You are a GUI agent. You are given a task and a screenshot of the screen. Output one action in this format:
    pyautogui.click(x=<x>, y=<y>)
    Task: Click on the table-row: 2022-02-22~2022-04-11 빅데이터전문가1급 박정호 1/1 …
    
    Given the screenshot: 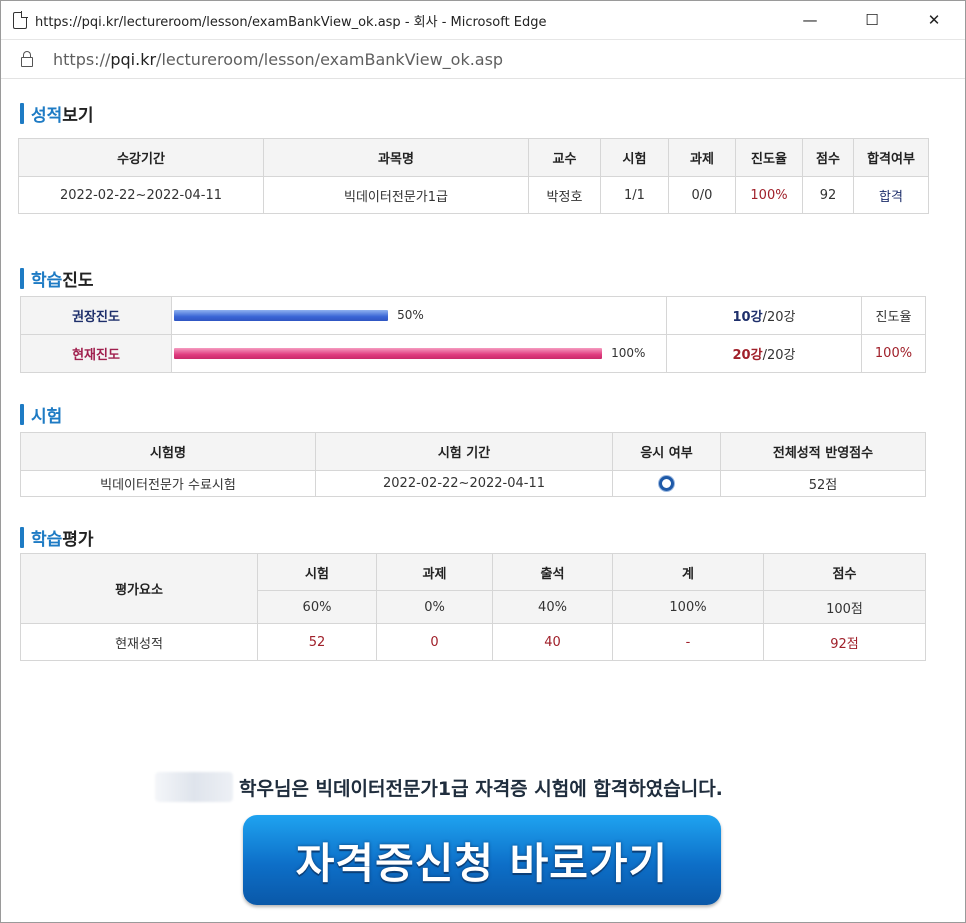 What is the action you would take?
    pyautogui.click(x=473, y=195)
    